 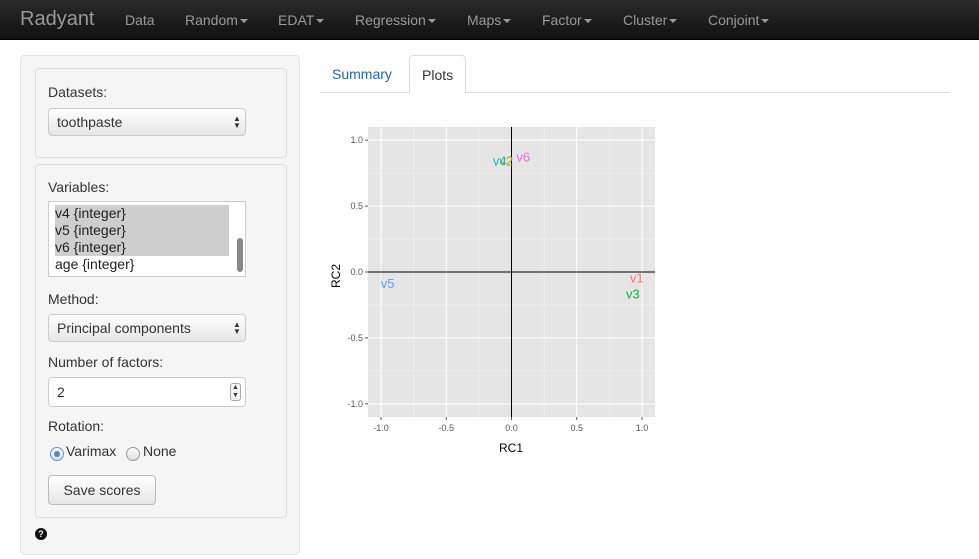 I want to click on variable-option: v6 {integer}, so click(x=142, y=247).